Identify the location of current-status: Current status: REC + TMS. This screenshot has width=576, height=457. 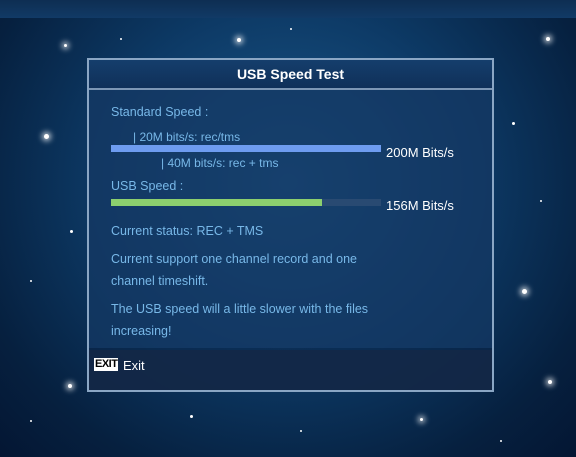
(187, 231).